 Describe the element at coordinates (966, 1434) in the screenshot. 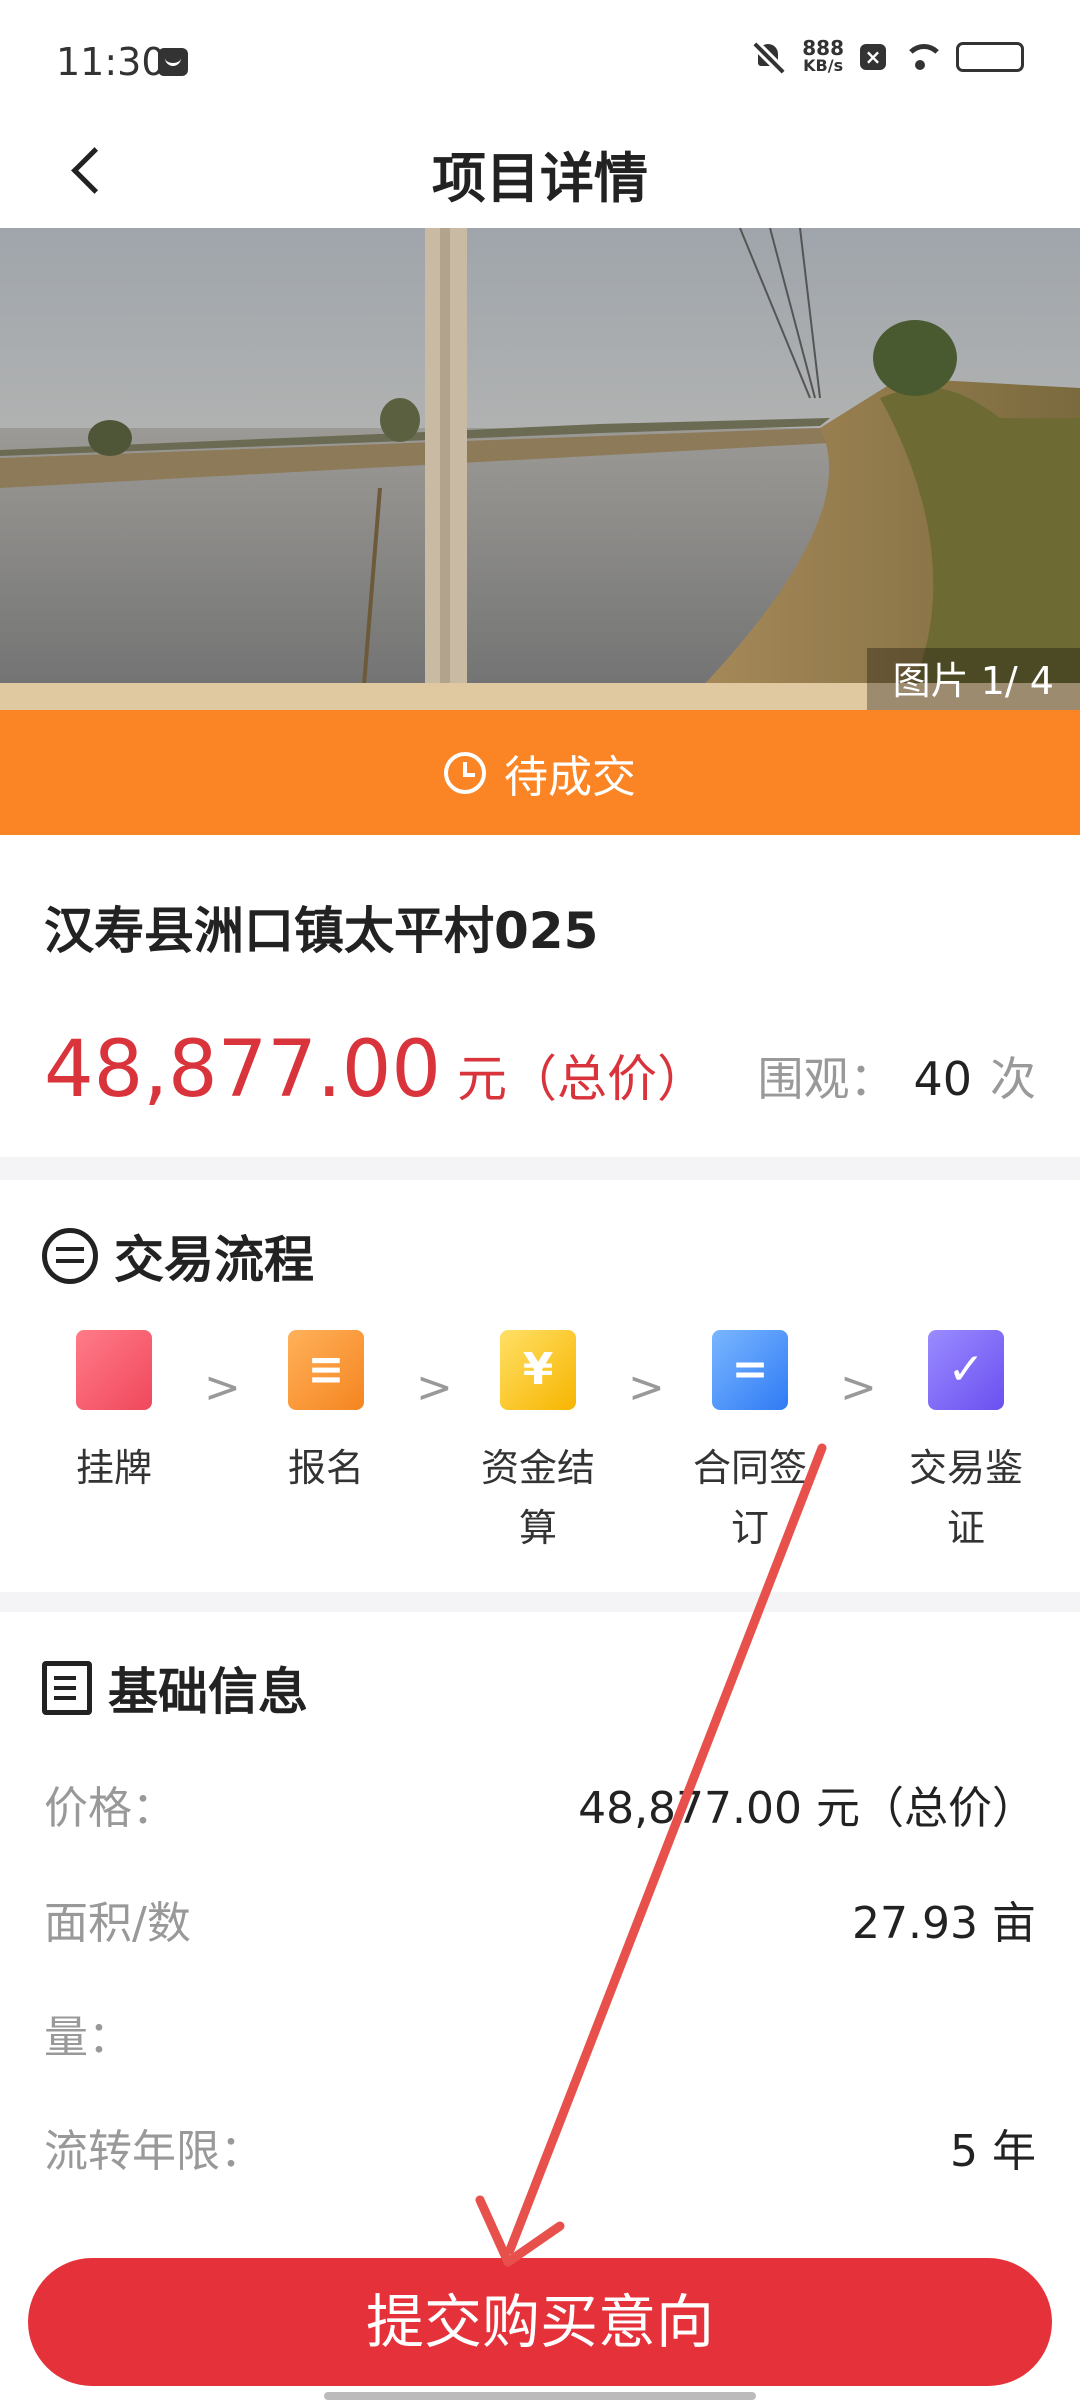

I see `flow-step-certification: ✓ 交易鉴证` at that location.